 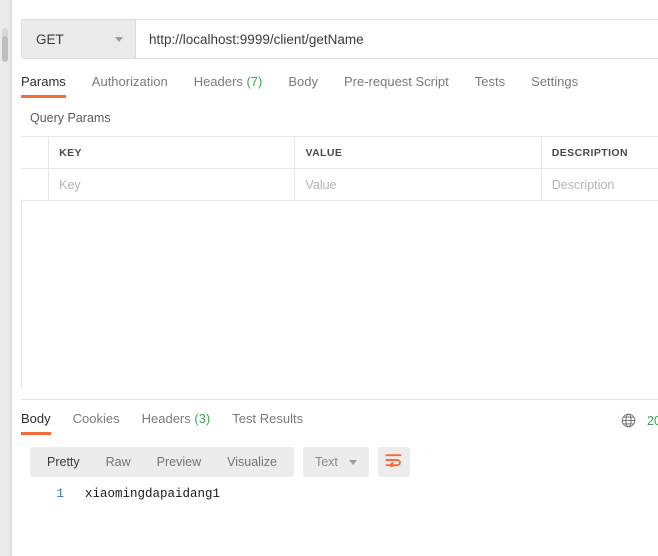 I want to click on code-line: 1 xiaomingdapaidang1, so click(x=344, y=494).